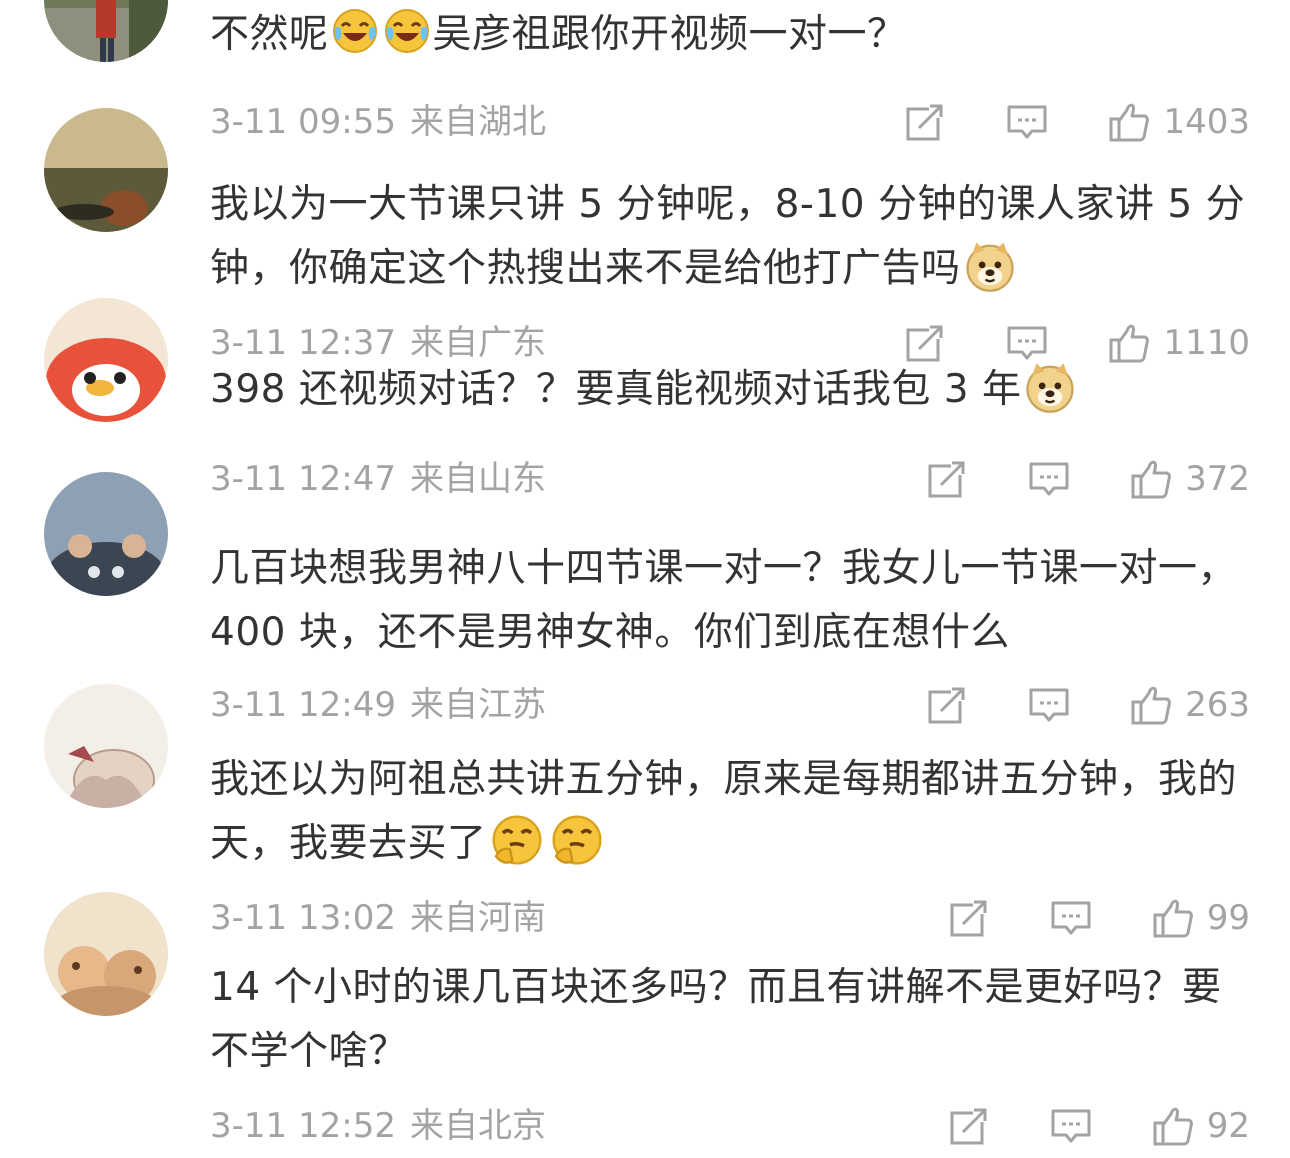  What do you see at coordinates (1206, 122) in the screenshot?
I see `like-count: 1403` at bounding box center [1206, 122].